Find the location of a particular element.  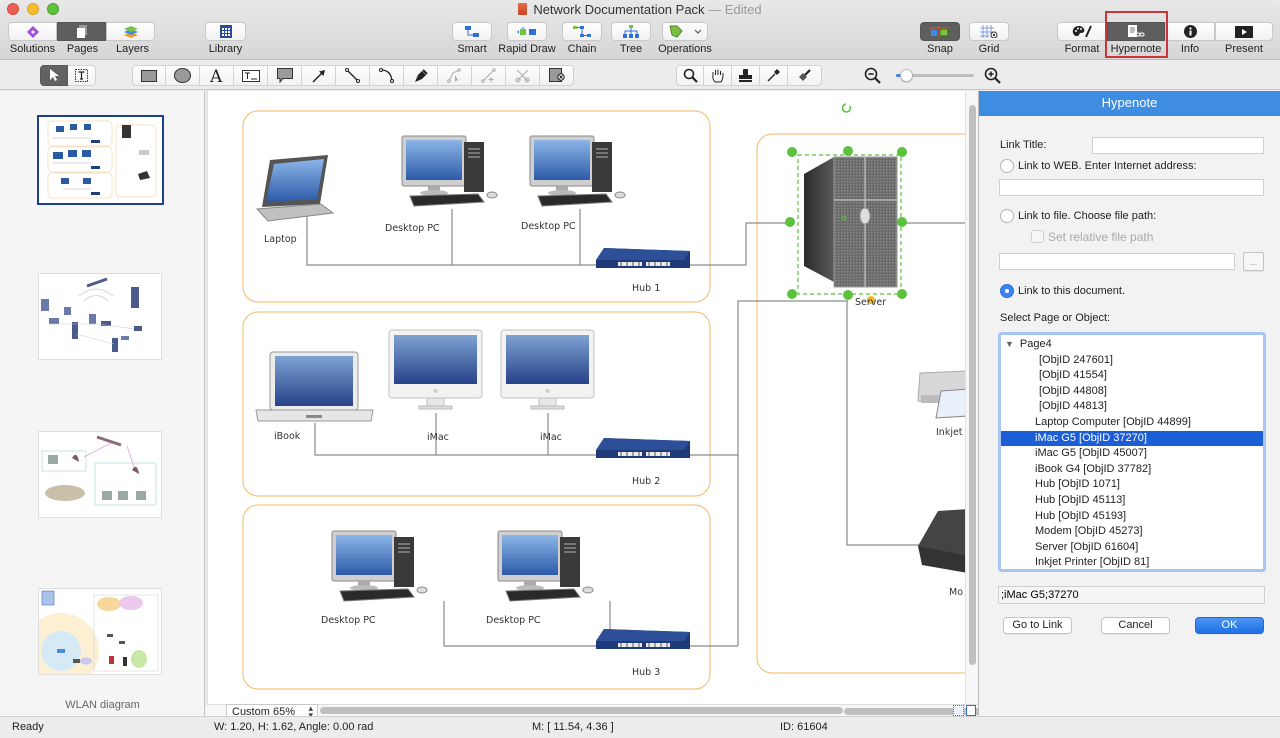

link-file-radio is located at coordinates (1007, 216).